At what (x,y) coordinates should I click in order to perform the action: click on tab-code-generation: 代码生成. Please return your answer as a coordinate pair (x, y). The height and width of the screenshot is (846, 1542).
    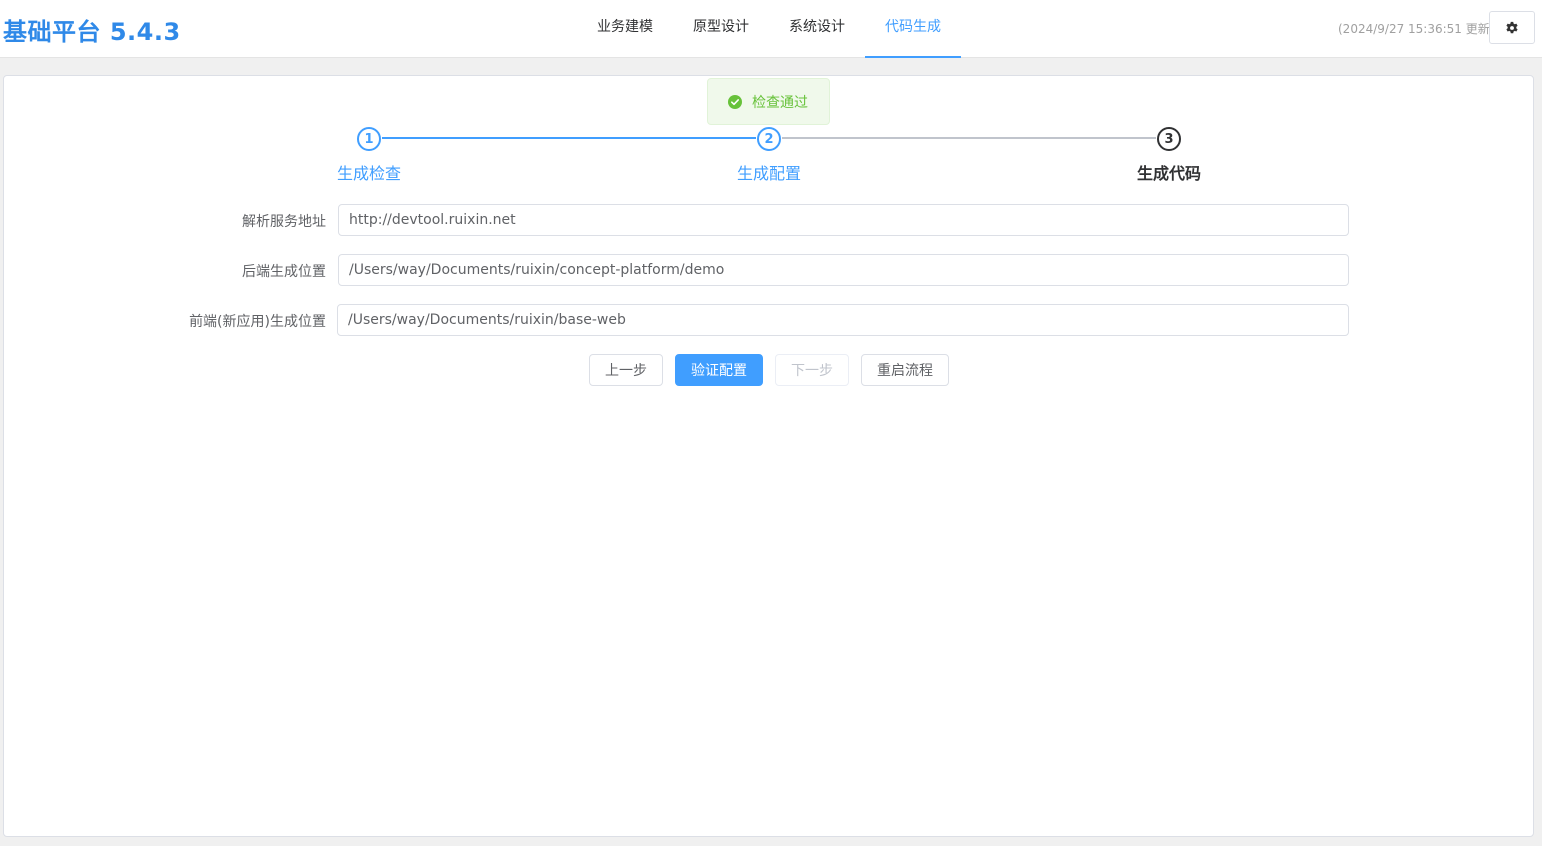
    Looking at the image, I should click on (913, 29).